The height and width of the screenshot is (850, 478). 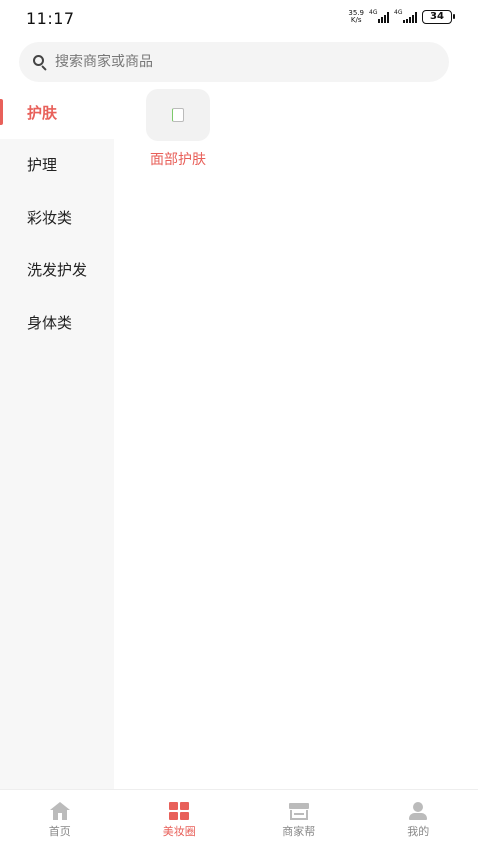 I want to click on sidebar-item-label: 护理, so click(x=42, y=165).